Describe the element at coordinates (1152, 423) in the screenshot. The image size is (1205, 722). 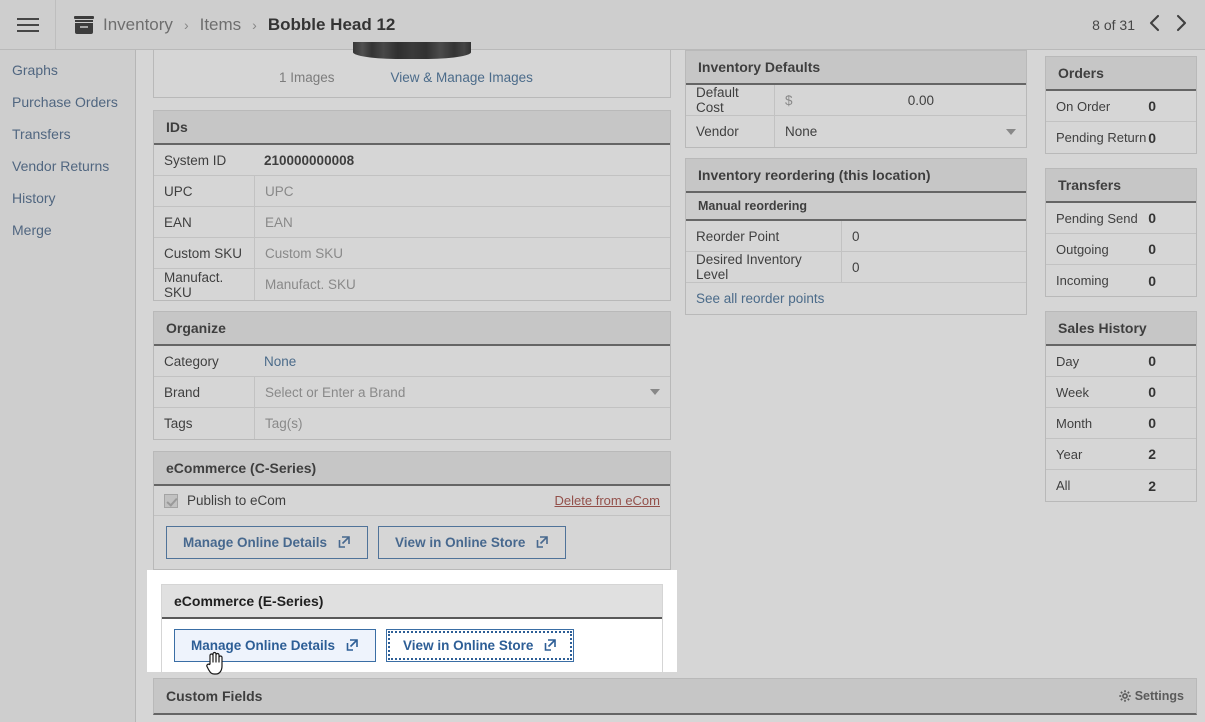
I see `sales-month-value: 0` at that location.